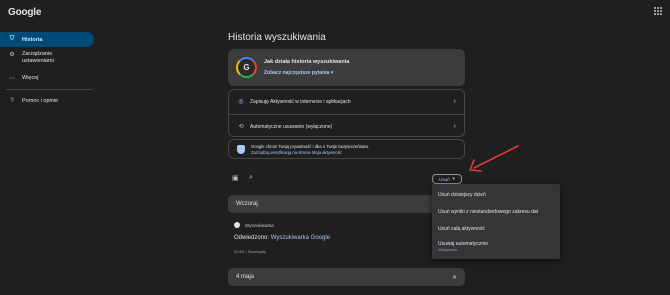  Describe the element at coordinates (37, 54) in the screenshot. I see `sidebar-item-label-line1: Zarządzanie` at that location.